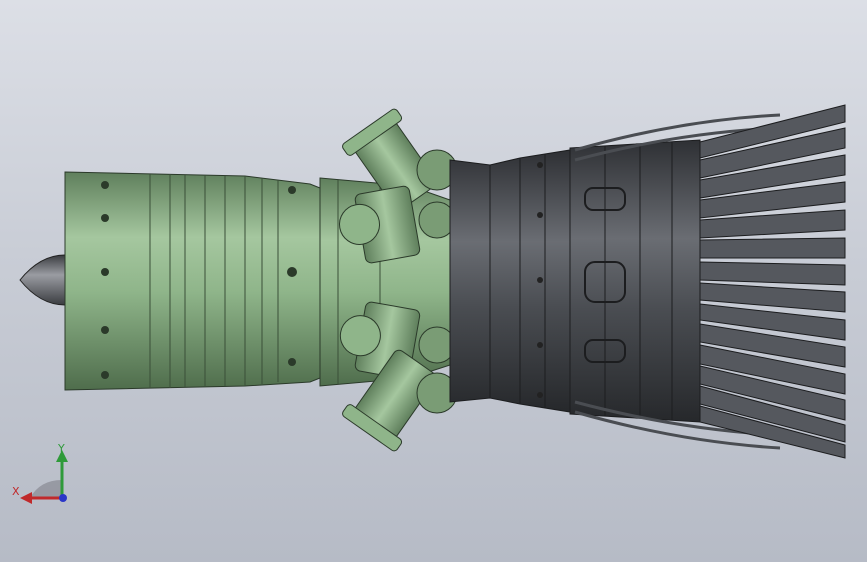 This screenshot has height=562, width=867. I want to click on turbine-casing, so click(510, 281).